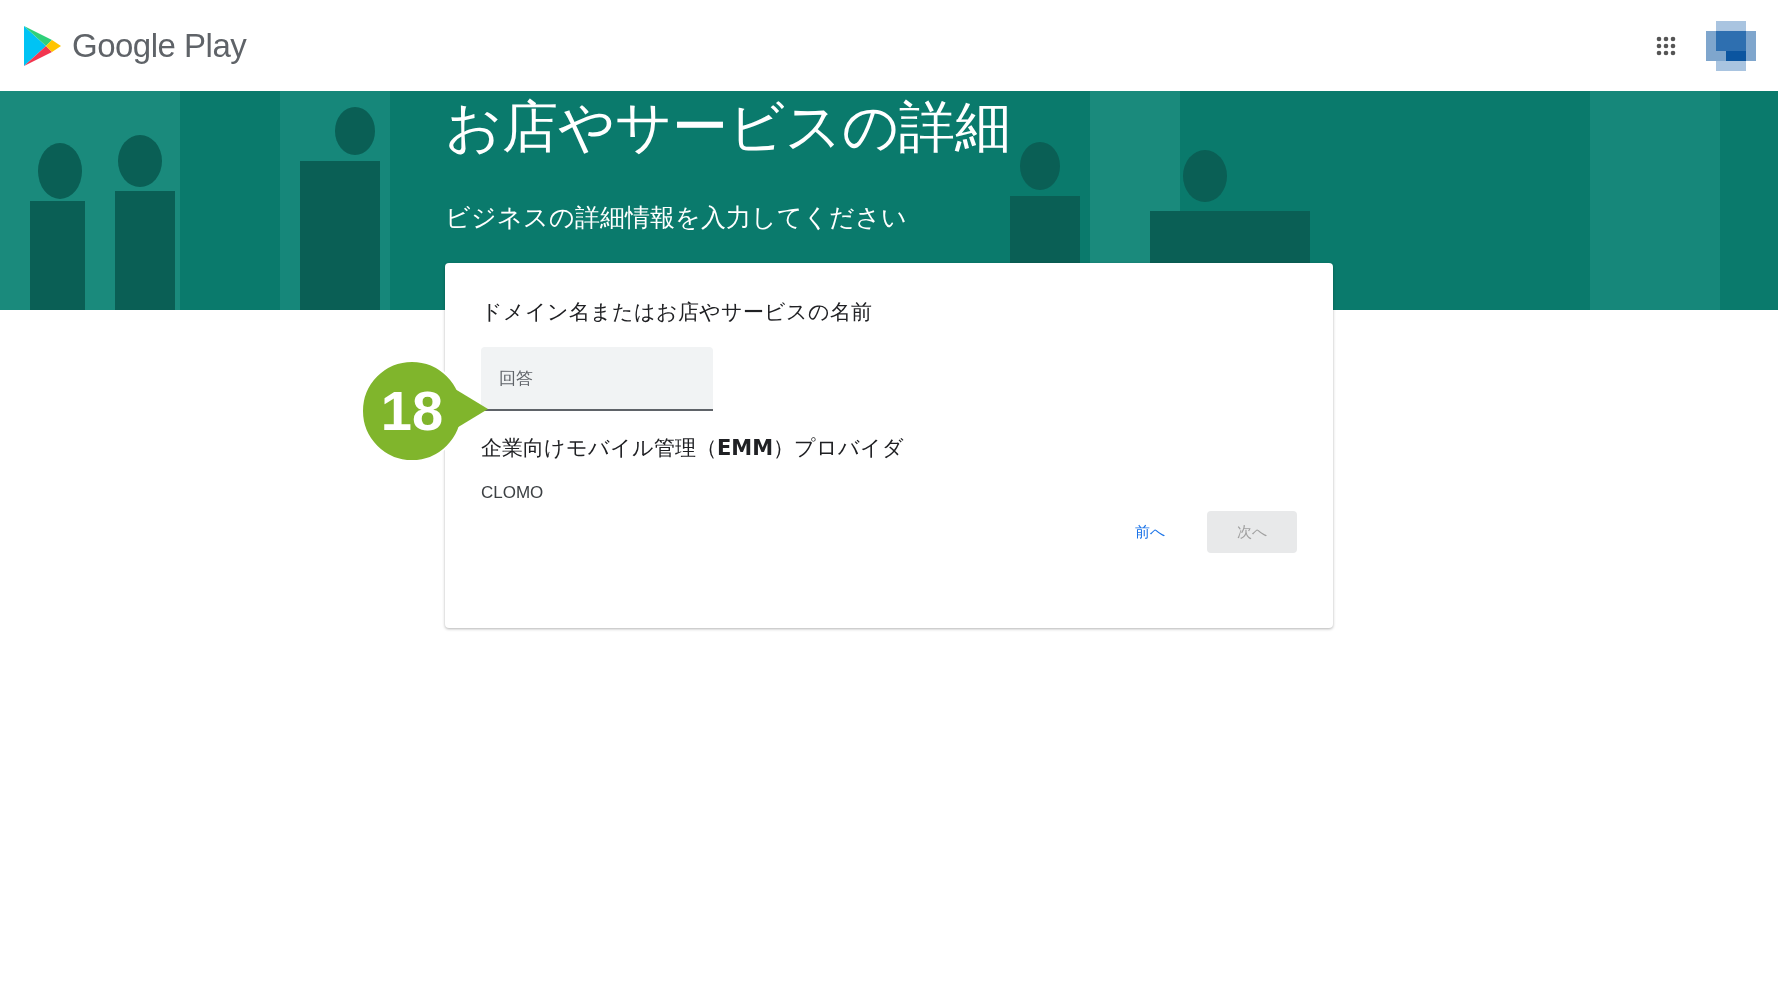 The width and height of the screenshot is (1778, 1000). What do you see at coordinates (676, 218) in the screenshot?
I see `page-subtitle: ビジネスの詳細情報を入力してください` at bounding box center [676, 218].